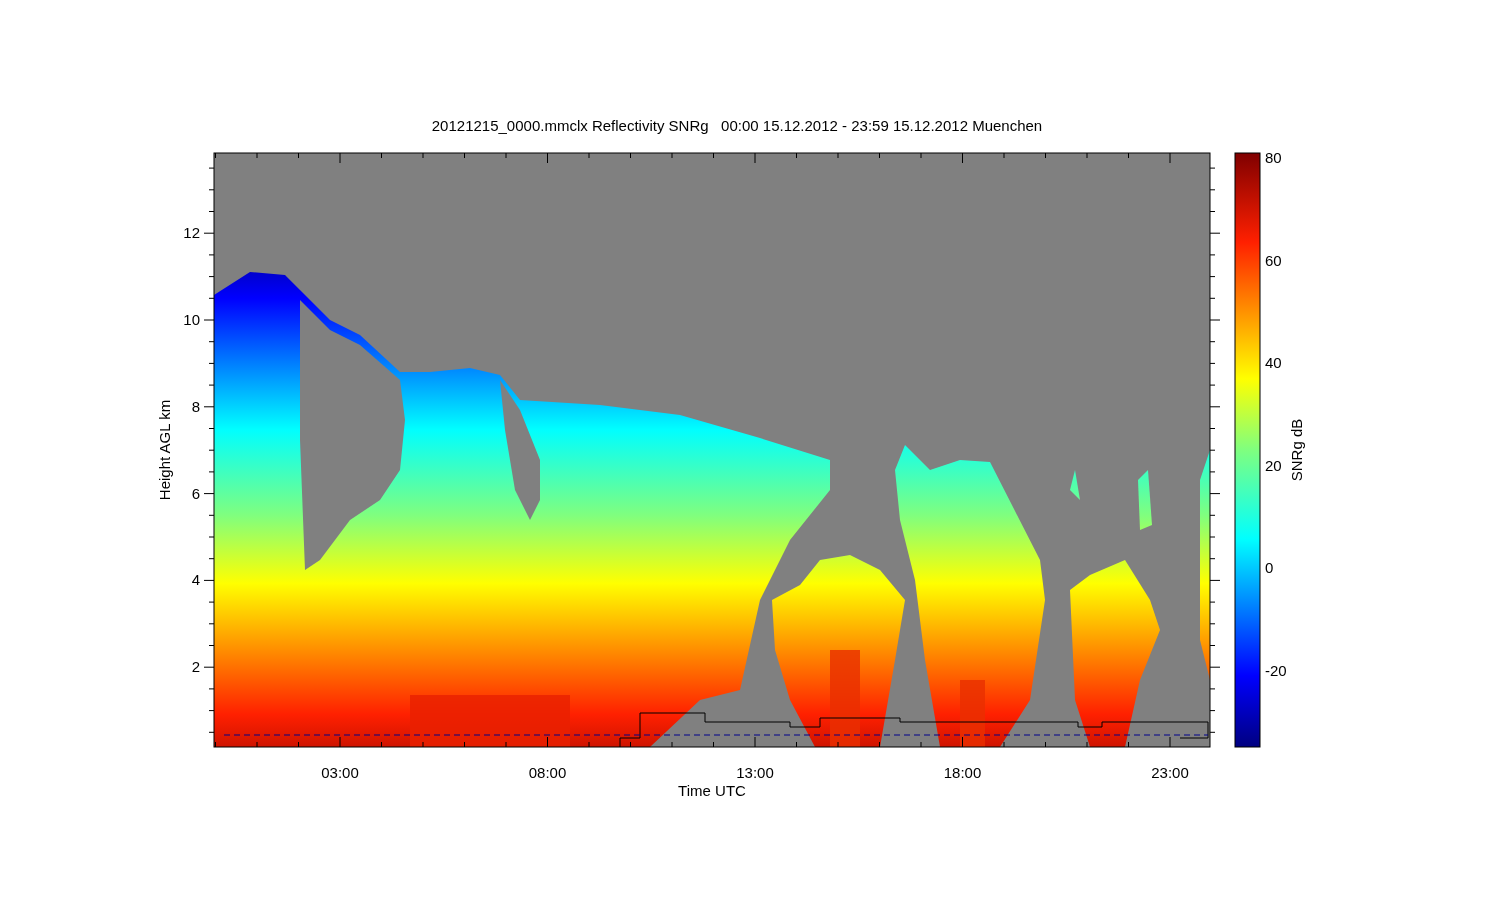 This screenshot has height=900, width=1500. What do you see at coordinates (1296, 450) in the screenshot?
I see `color-scale-title: SNRg dB` at bounding box center [1296, 450].